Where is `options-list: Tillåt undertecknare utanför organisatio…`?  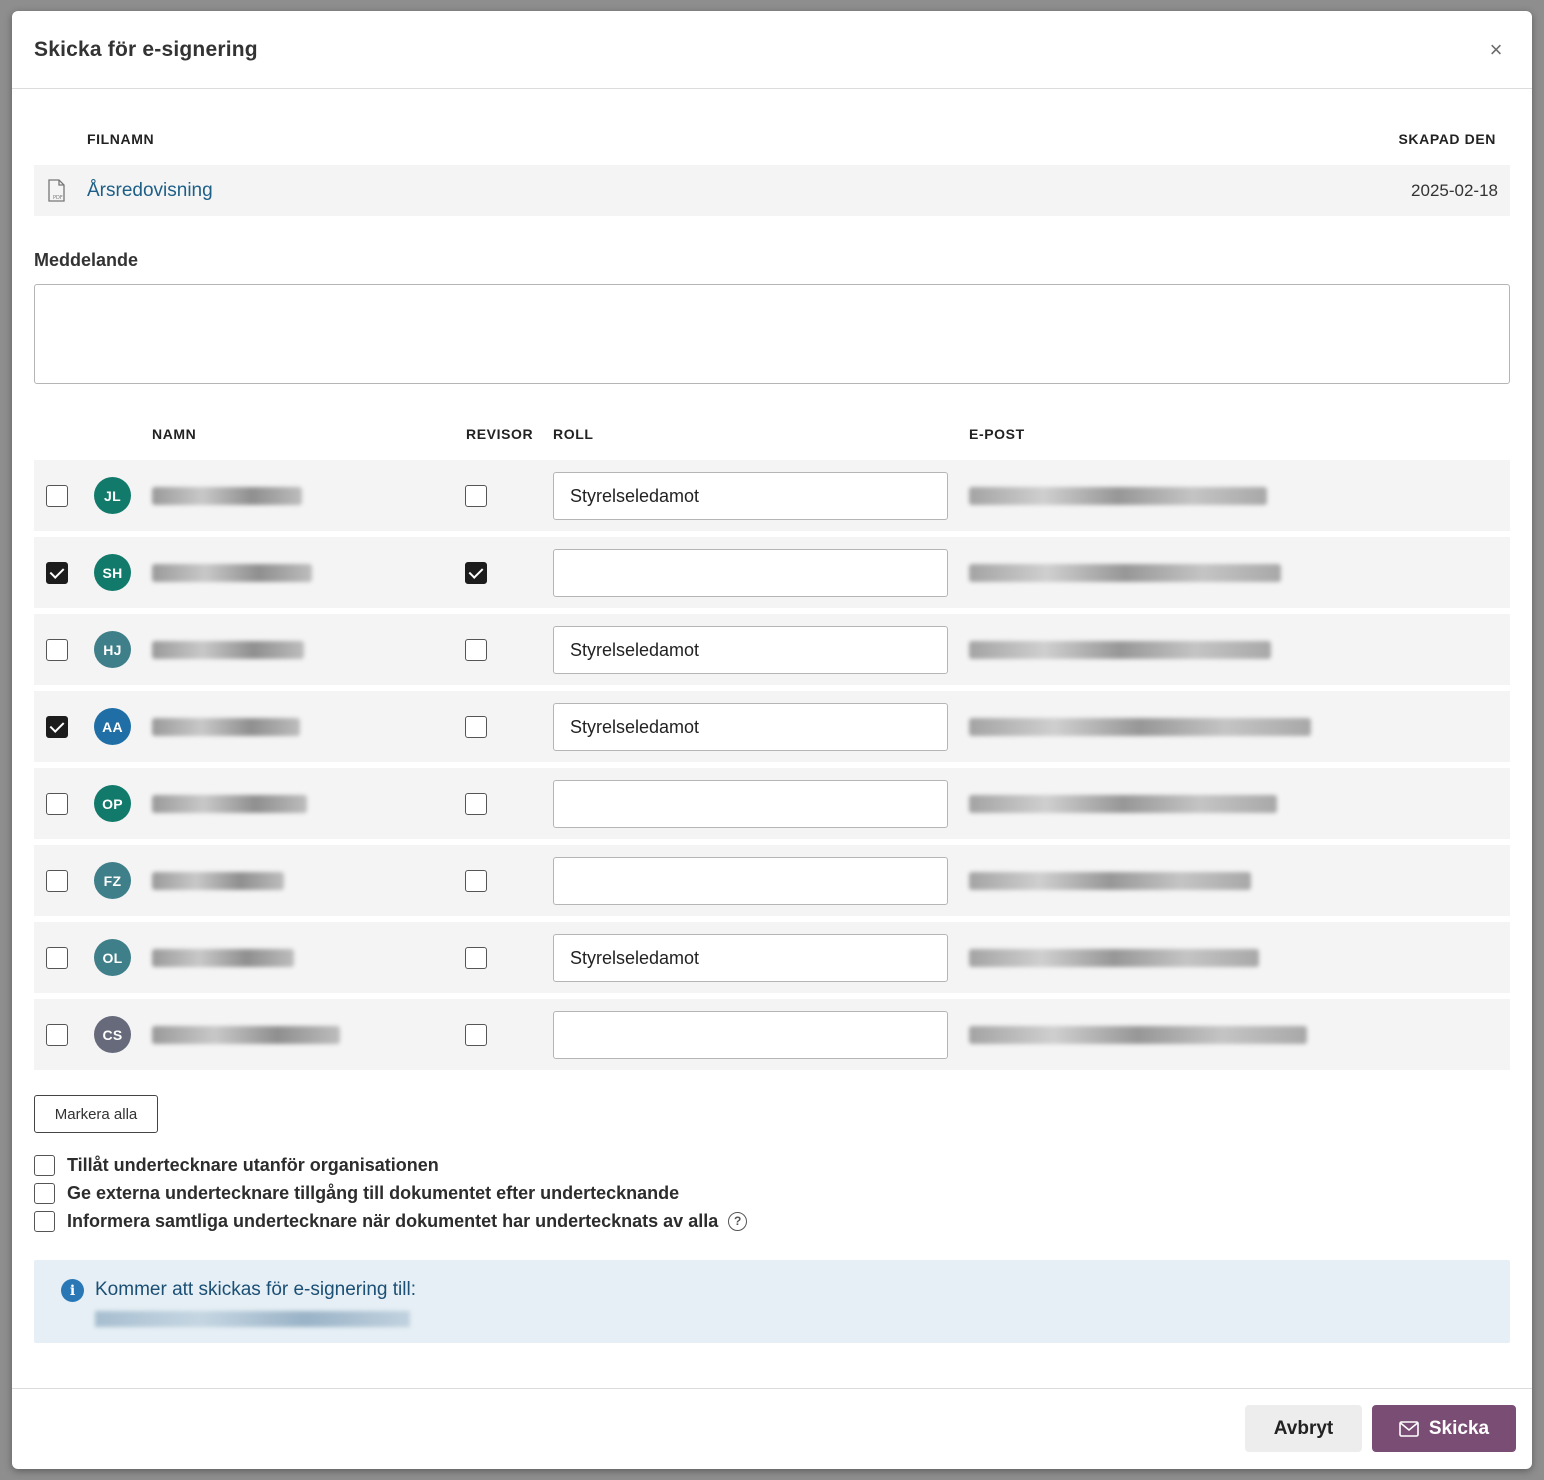
options-list: Tillåt undertecknare utanför organisatio… is located at coordinates (772, 1193).